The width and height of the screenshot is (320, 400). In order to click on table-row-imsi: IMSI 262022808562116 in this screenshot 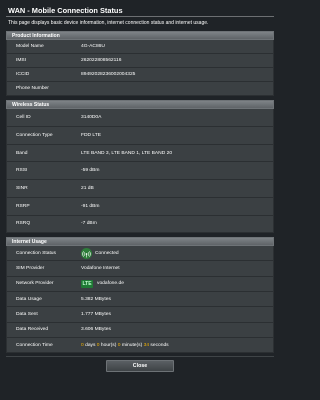, I will do `click(140, 61)`.